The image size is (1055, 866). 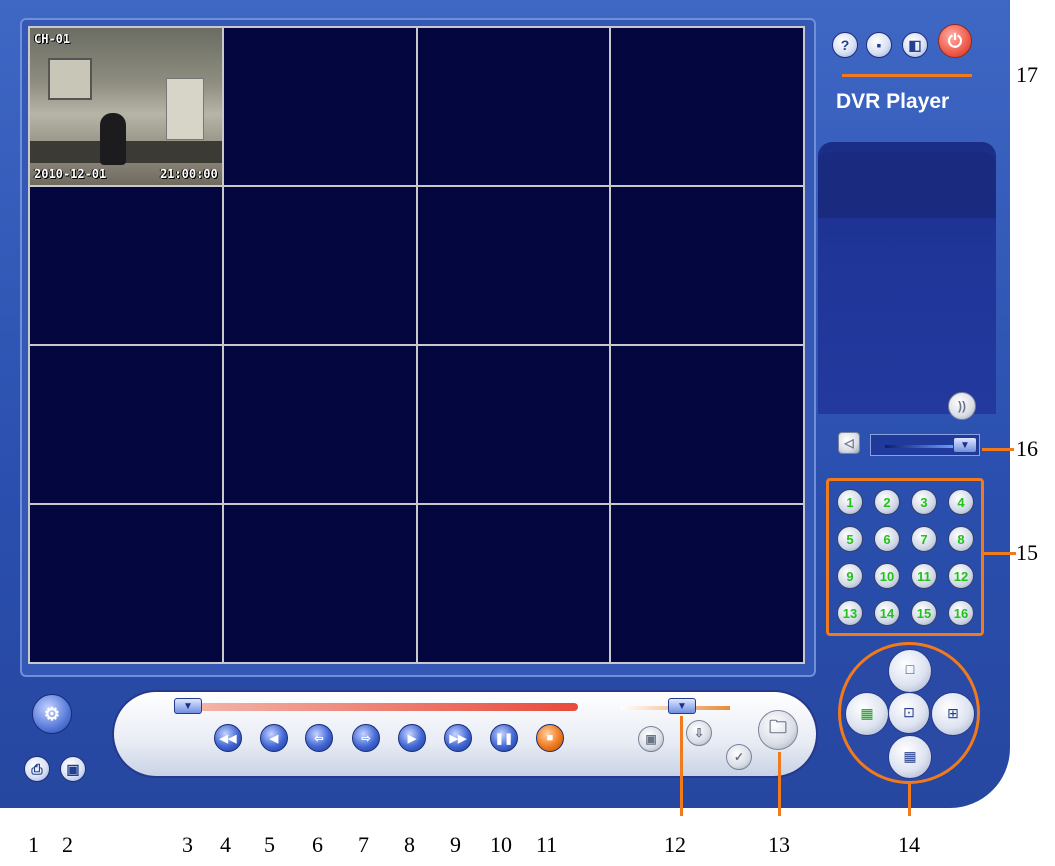 I want to click on callout-9: 9, so click(x=455, y=844).